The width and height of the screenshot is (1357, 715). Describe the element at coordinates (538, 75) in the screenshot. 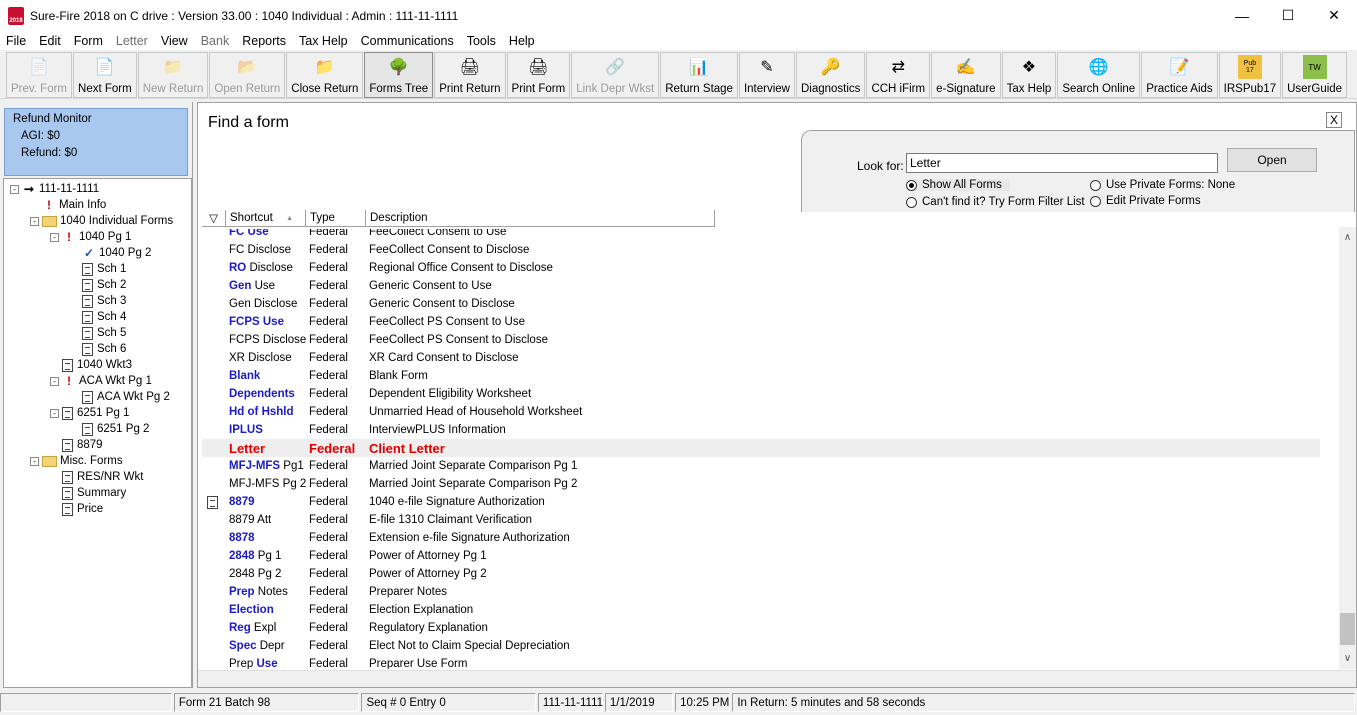

I see `print-form-button: 🖨 Print Form` at that location.